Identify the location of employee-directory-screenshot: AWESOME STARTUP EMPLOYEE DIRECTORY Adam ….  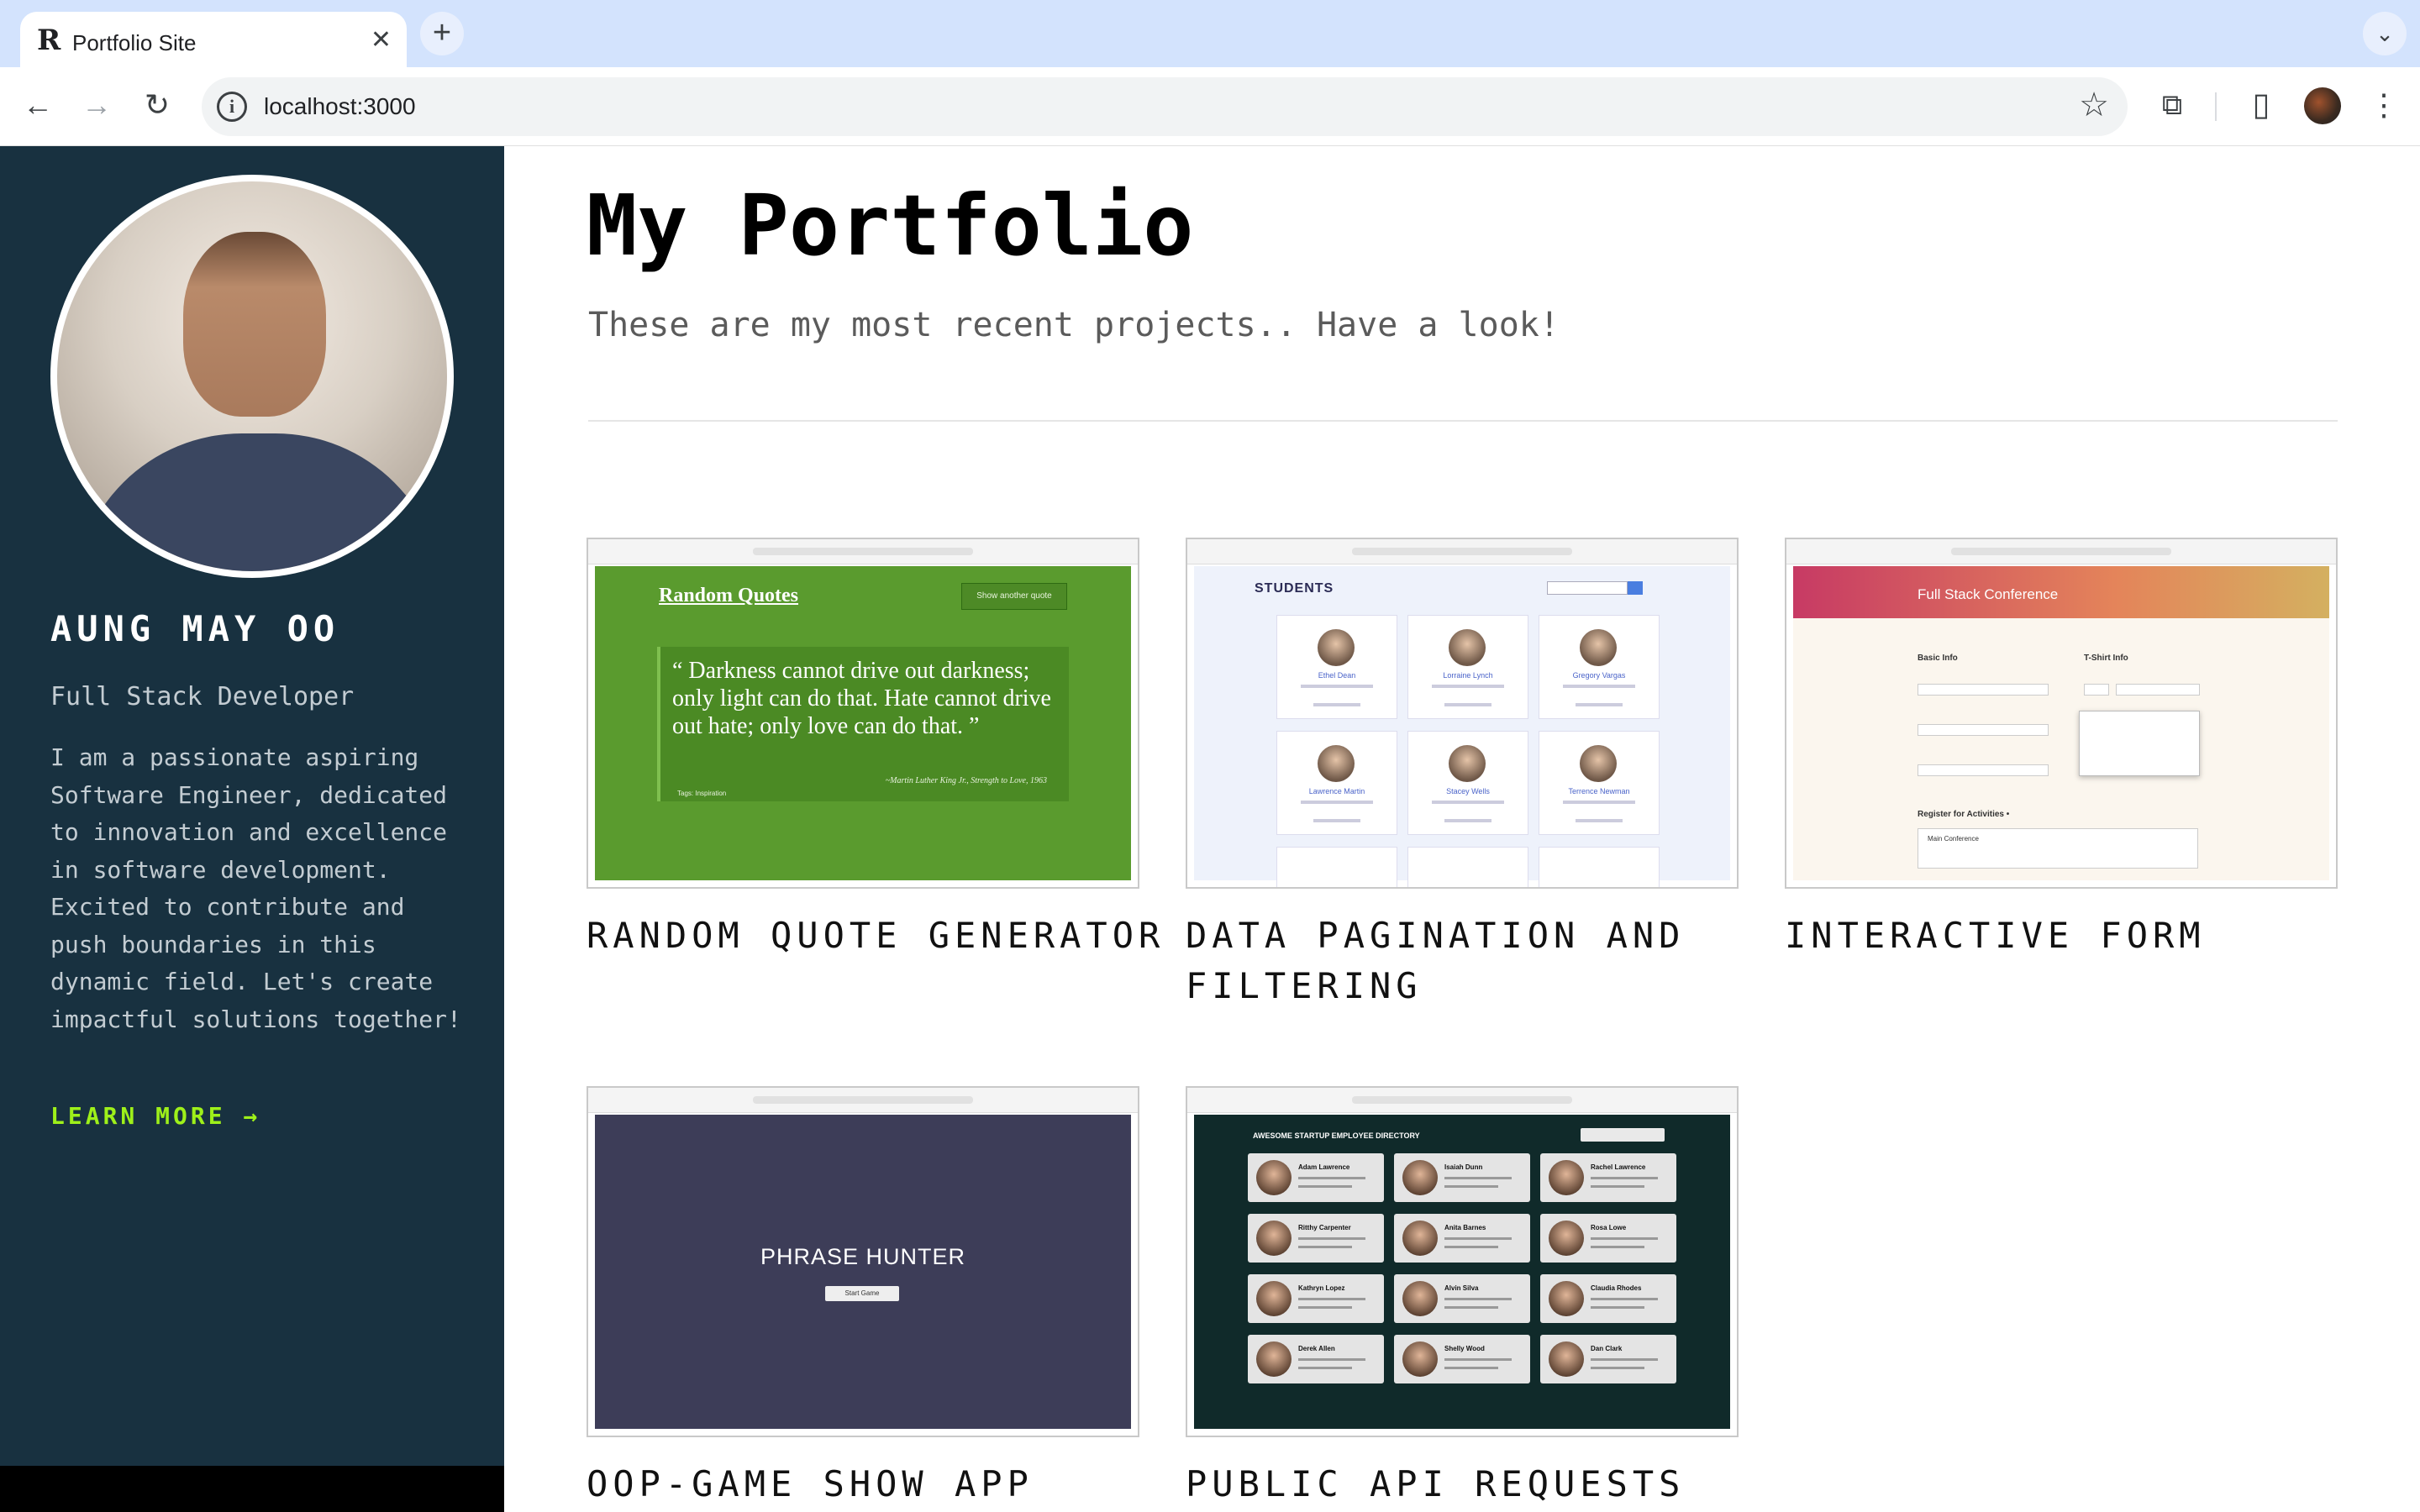
(1462, 1272).